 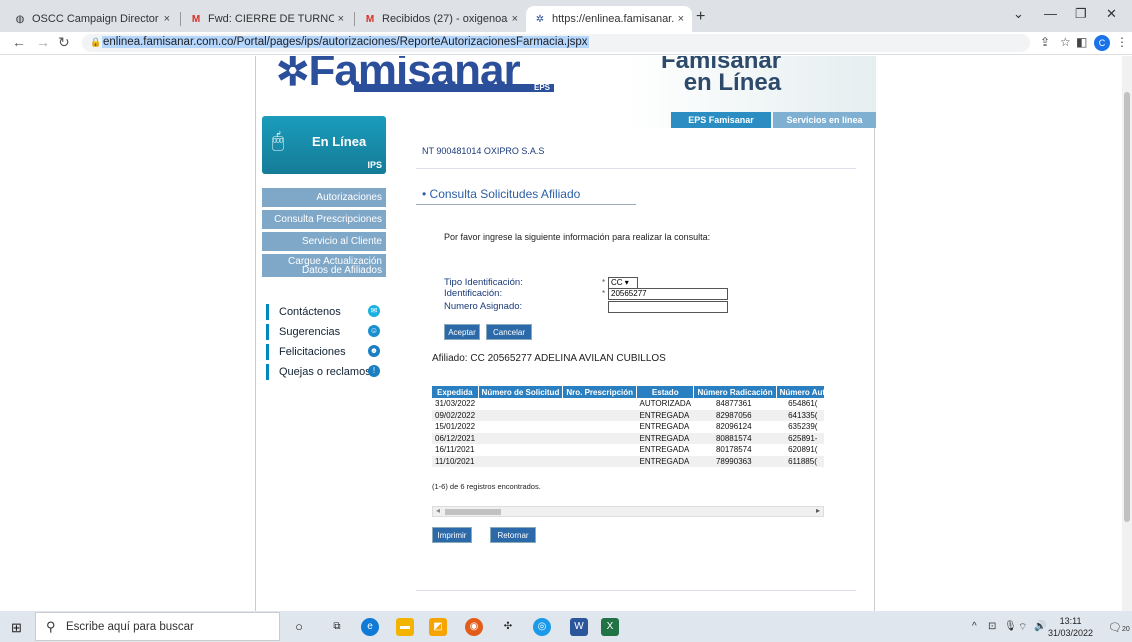 I want to click on tab-famisanar: ✲ https://enlinea.famisanar.com.co ×, so click(x=609, y=19).